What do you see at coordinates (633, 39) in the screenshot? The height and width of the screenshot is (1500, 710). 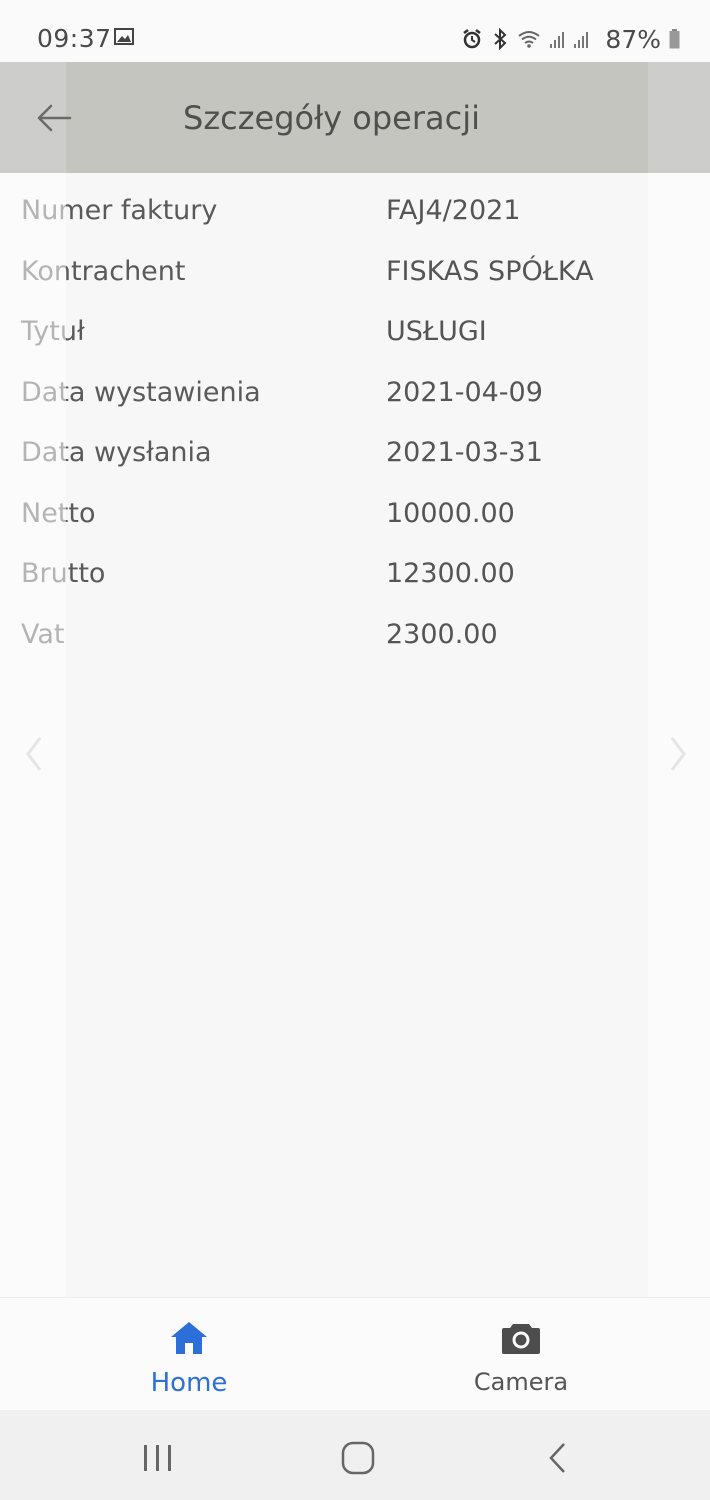 I see `battery-percent: 87%` at bounding box center [633, 39].